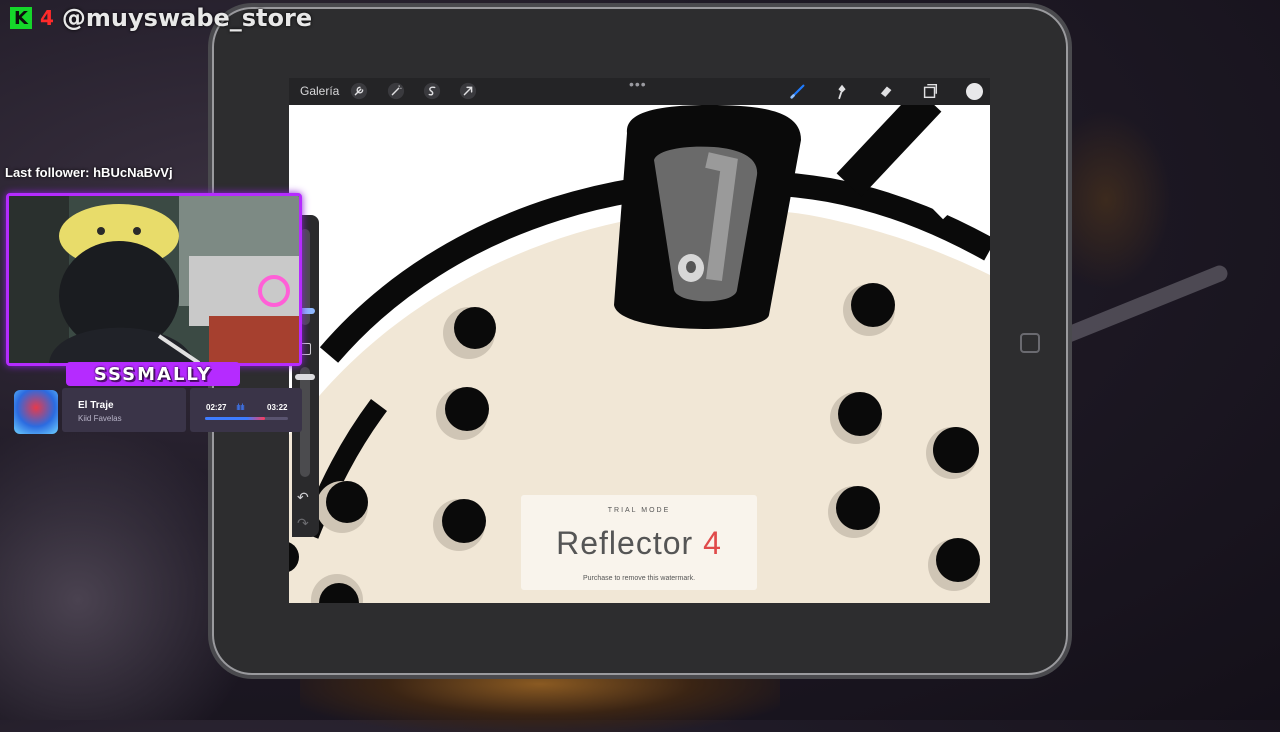 This screenshot has height=732, width=1280. What do you see at coordinates (277, 407) in the screenshot?
I see `total-time: 03:22` at bounding box center [277, 407].